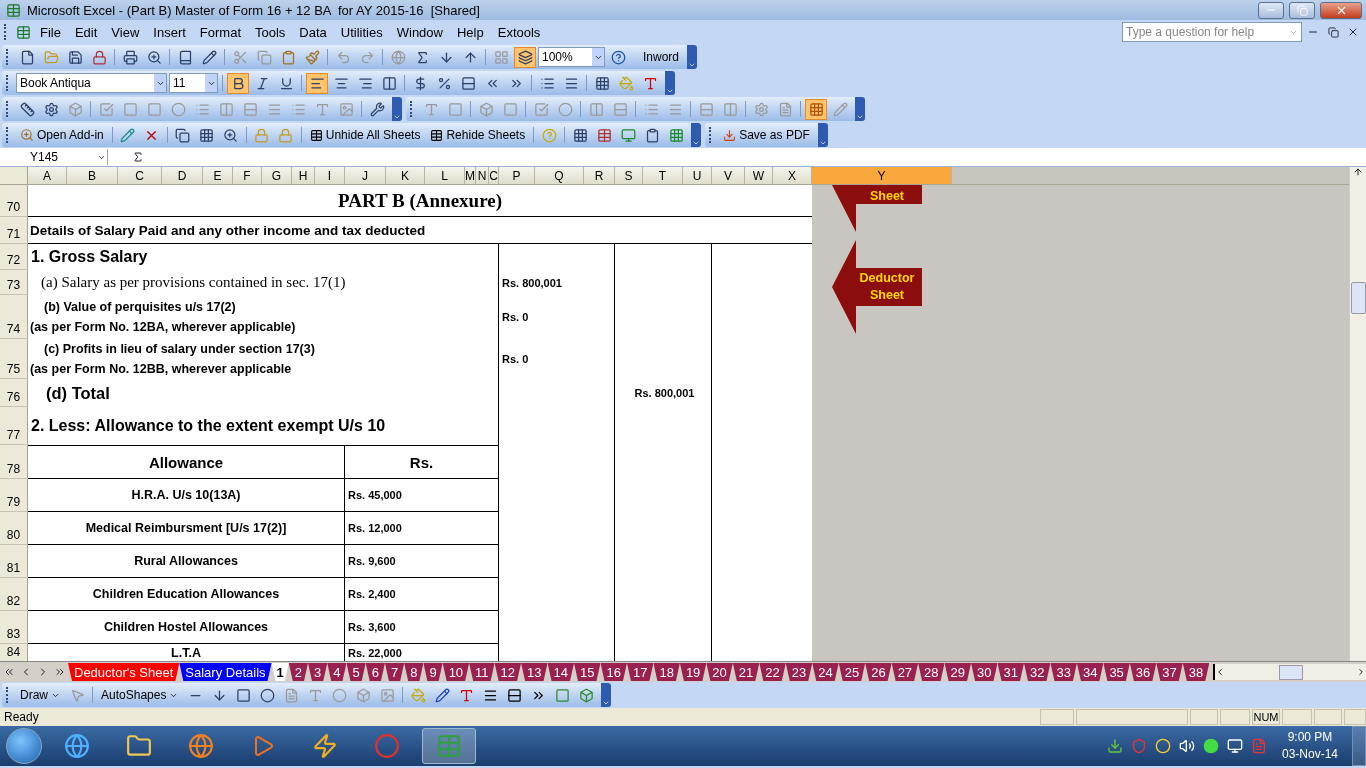  Describe the element at coordinates (613, 672) in the screenshot. I see `sheet-tab: 16` at that location.